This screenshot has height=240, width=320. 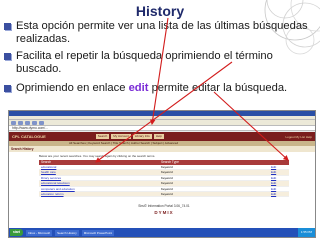 What do you see at coordinates (160, 11) in the screenshot?
I see `slide-title: History` at bounding box center [160, 11].